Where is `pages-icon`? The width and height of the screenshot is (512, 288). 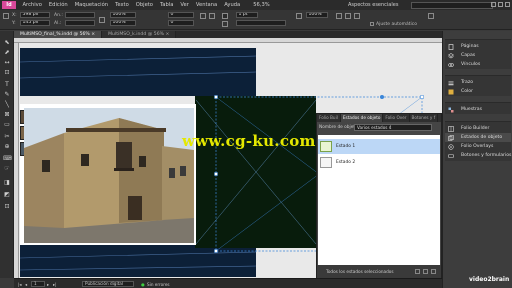
pages-icon is located at coordinates (451, 46).